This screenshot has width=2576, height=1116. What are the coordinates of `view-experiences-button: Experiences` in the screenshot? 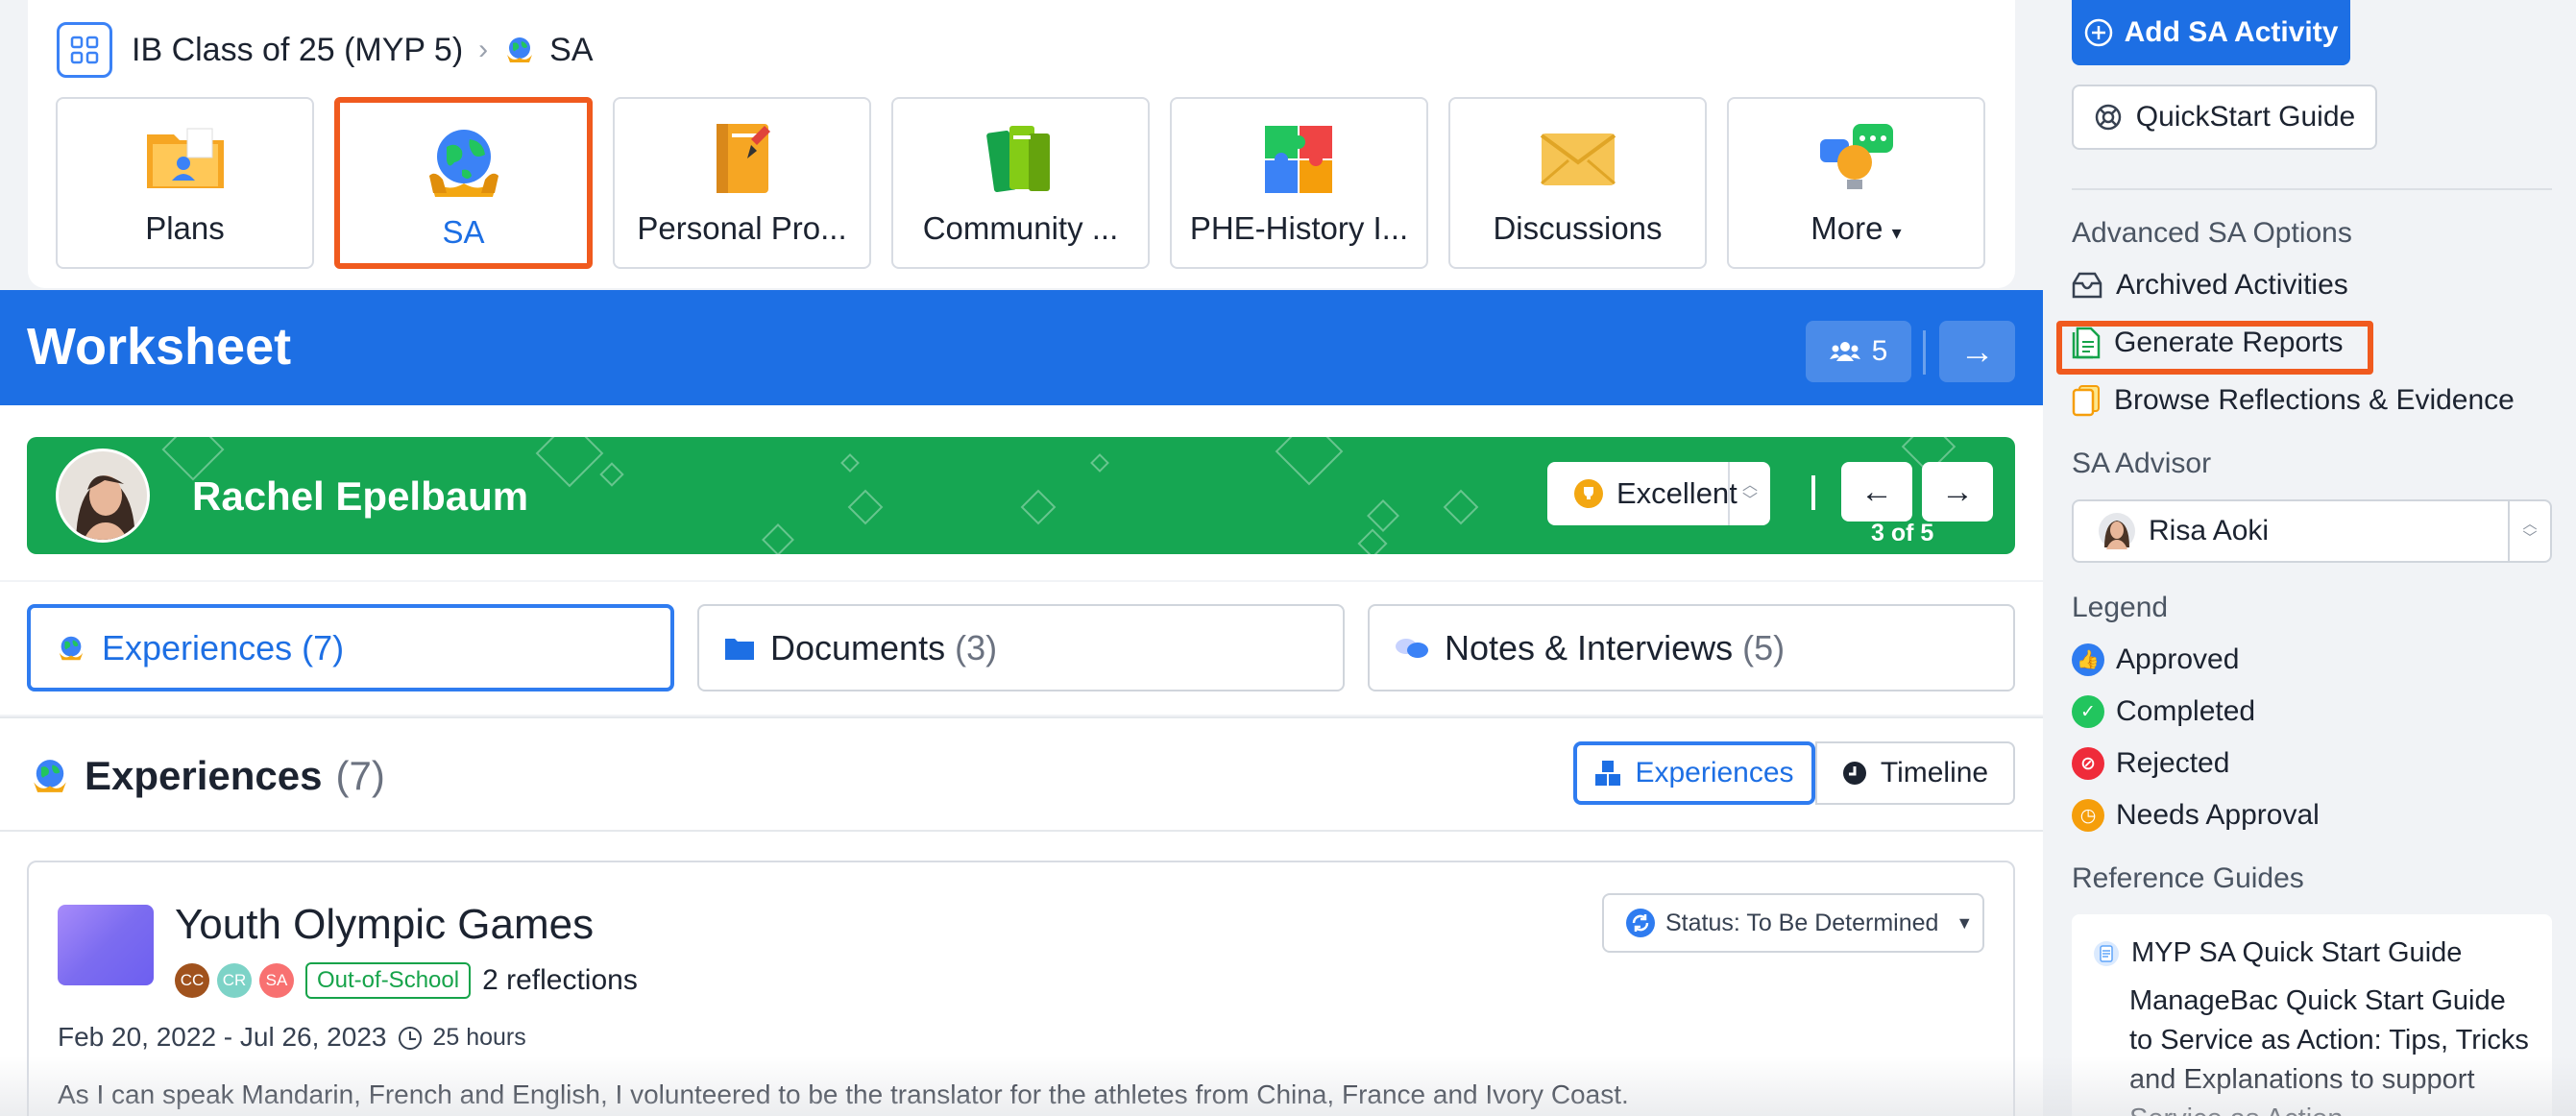 It's located at (1694, 773).